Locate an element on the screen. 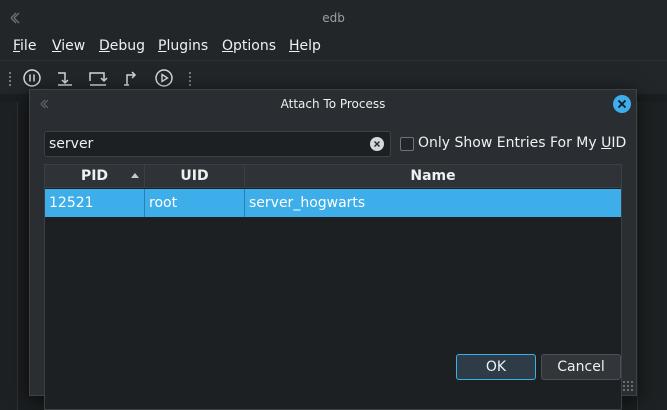 This screenshot has height=410, width=667. my-uid-checkbox-label: Only Show Entries For My UID is located at coordinates (522, 143).